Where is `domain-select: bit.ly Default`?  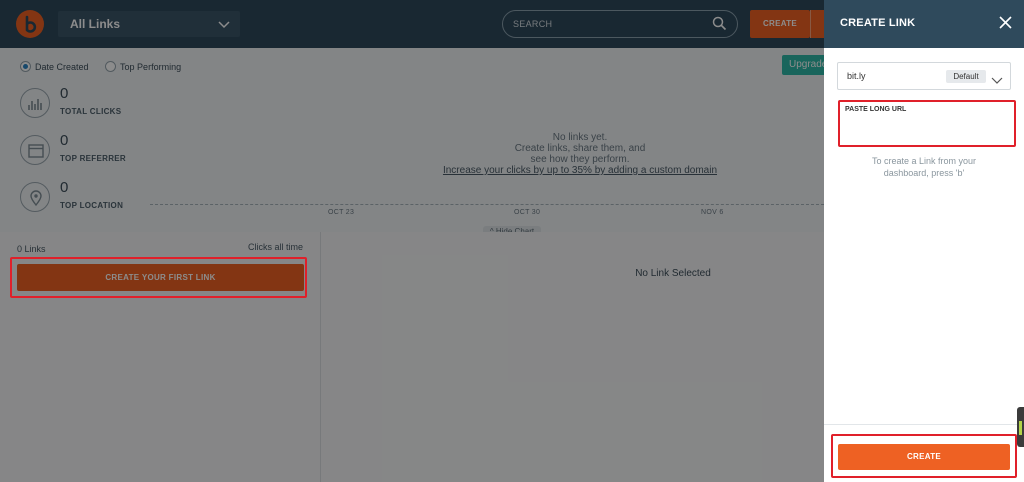
domain-select: bit.ly Default is located at coordinates (924, 76).